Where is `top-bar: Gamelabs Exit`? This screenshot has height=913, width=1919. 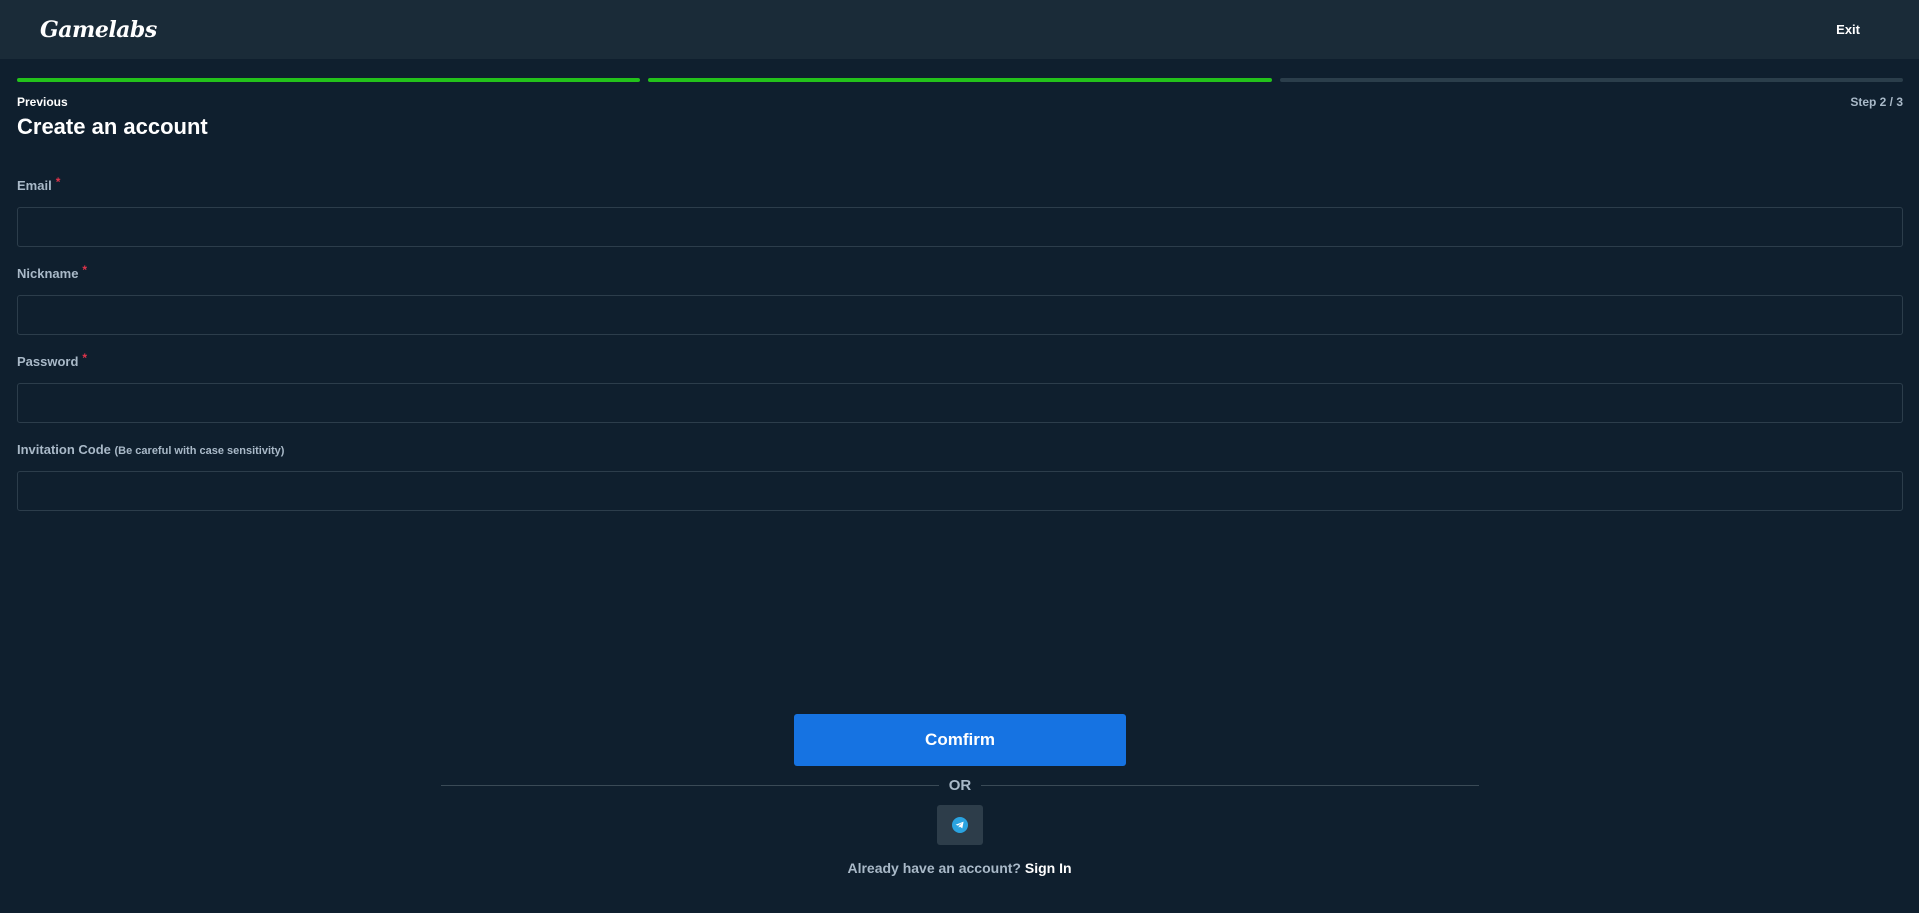 top-bar: Gamelabs Exit is located at coordinates (959, 29).